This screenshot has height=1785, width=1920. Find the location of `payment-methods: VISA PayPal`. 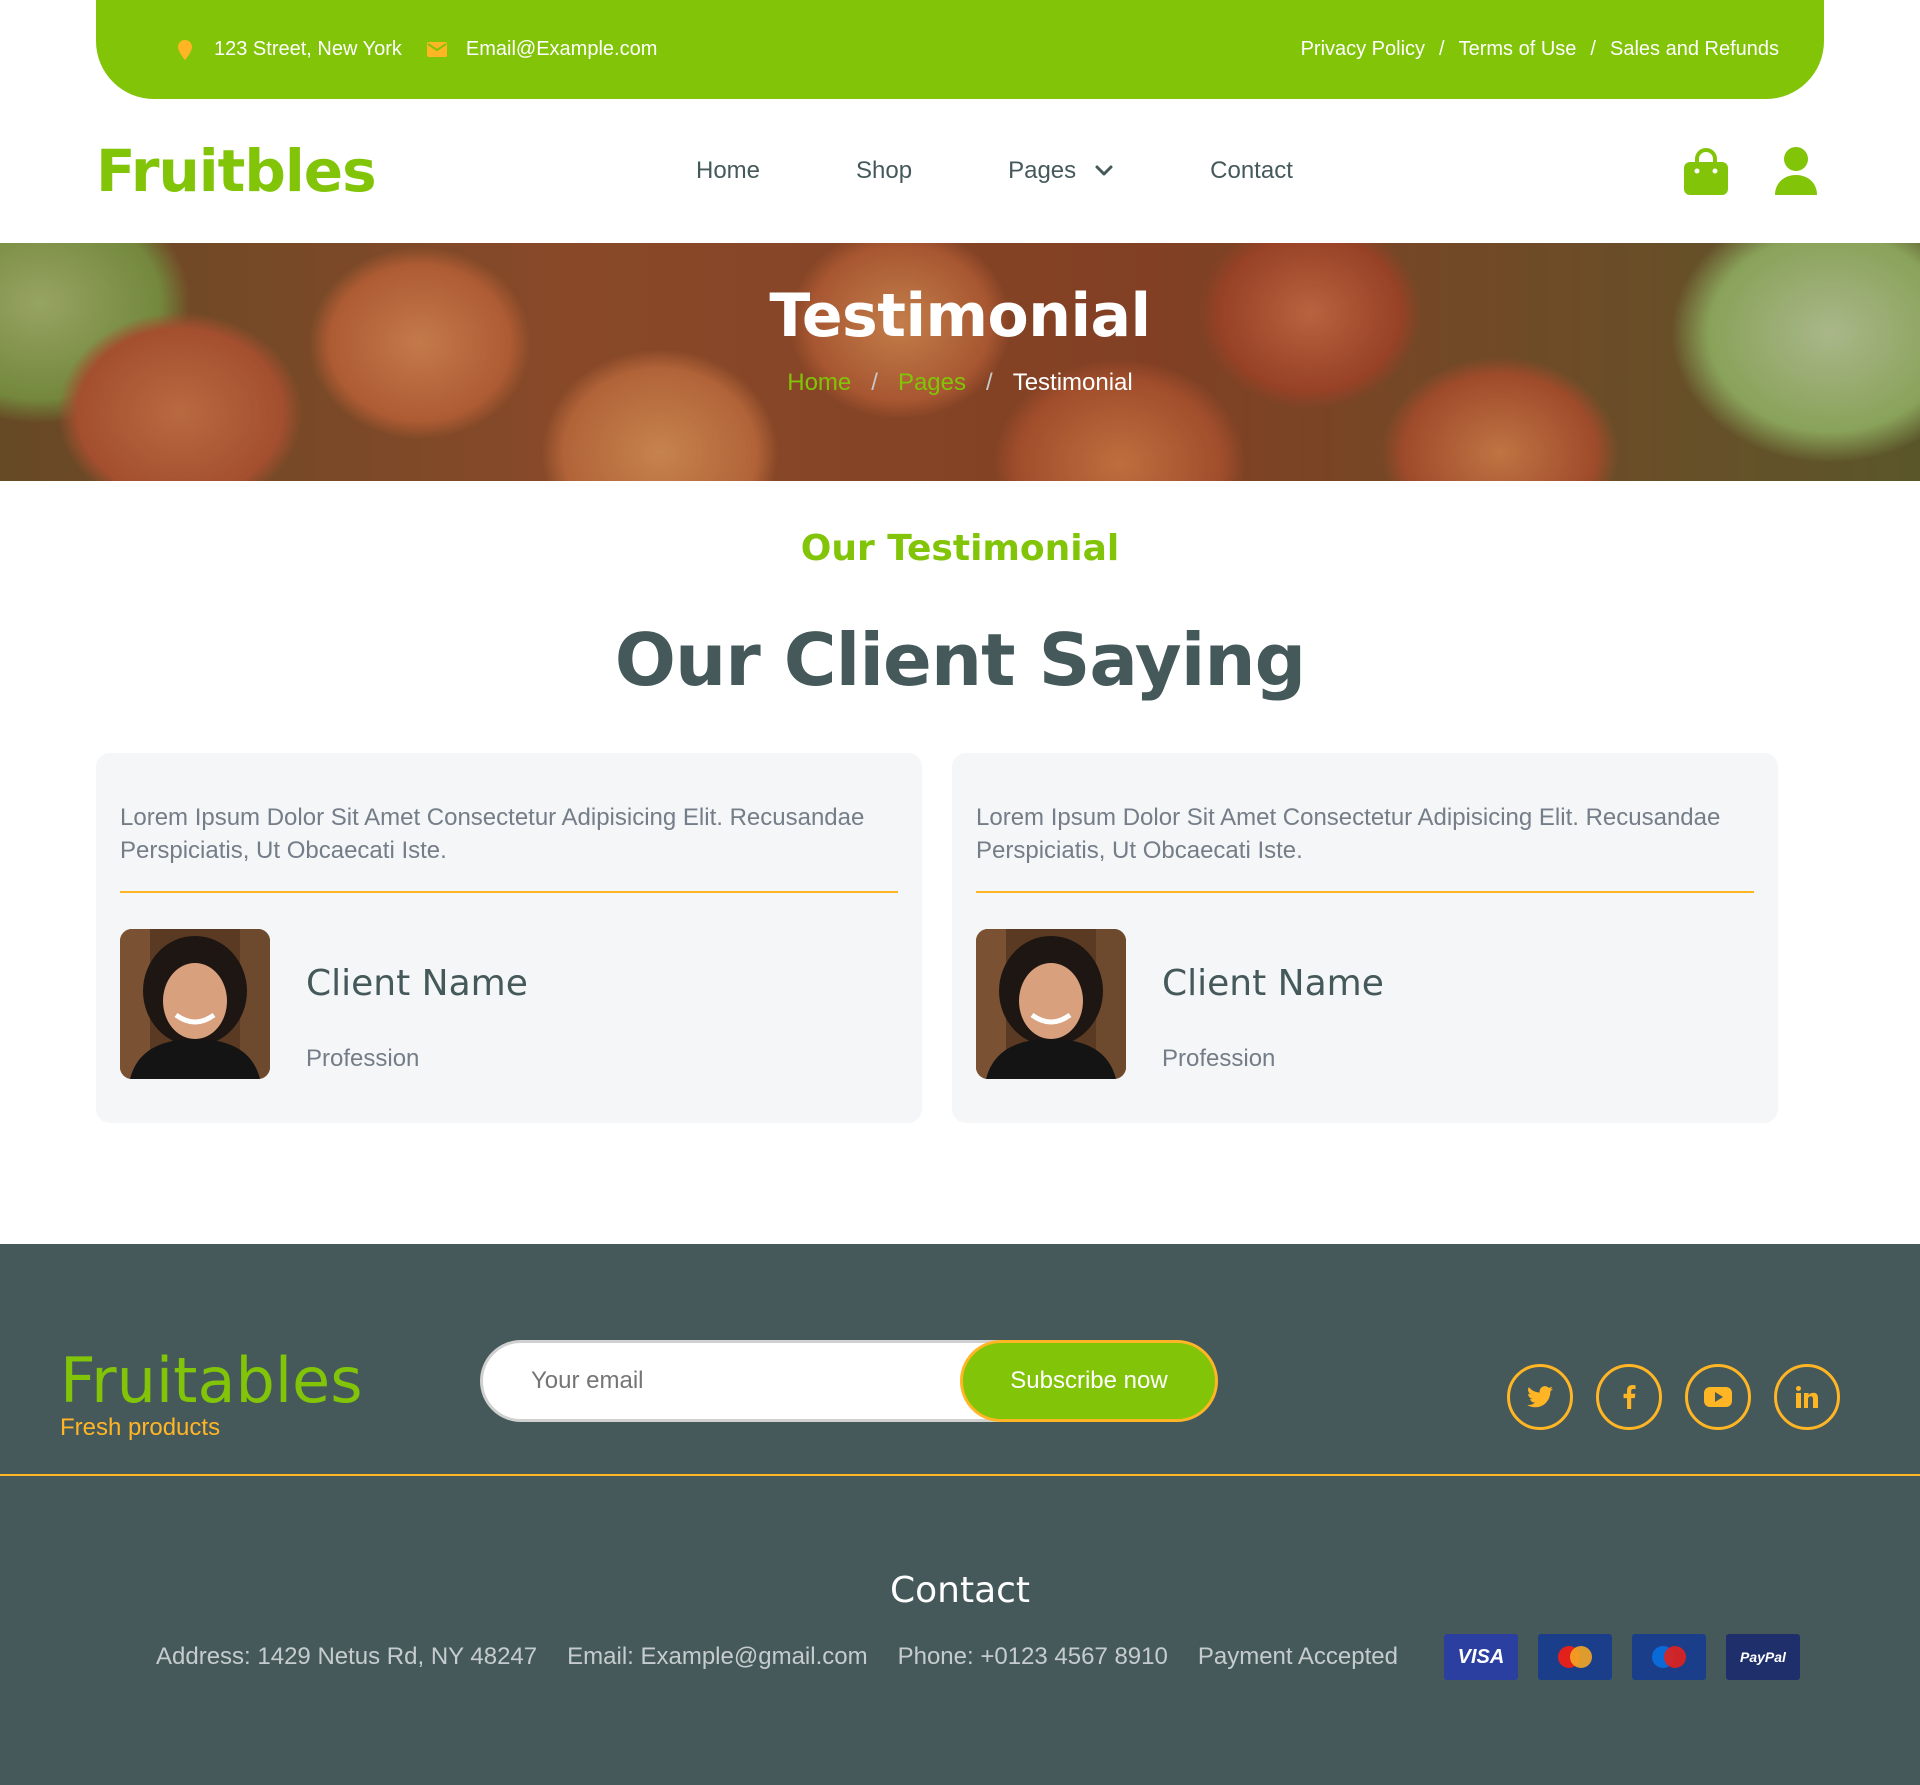

payment-methods: VISA PayPal is located at coordinates (1612, 1657).